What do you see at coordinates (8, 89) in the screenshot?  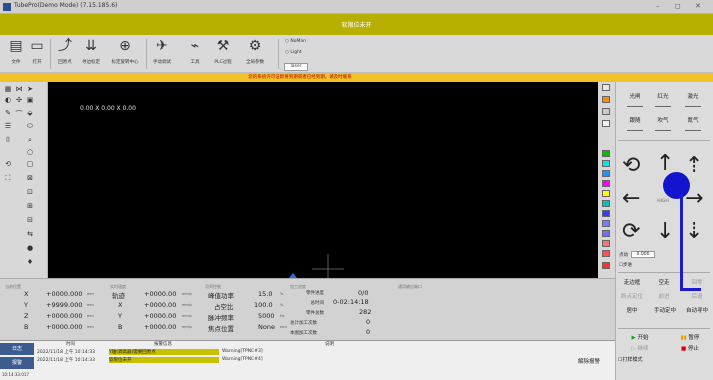 I see `grid-icon: ▦` at bounding box center [8, 89].